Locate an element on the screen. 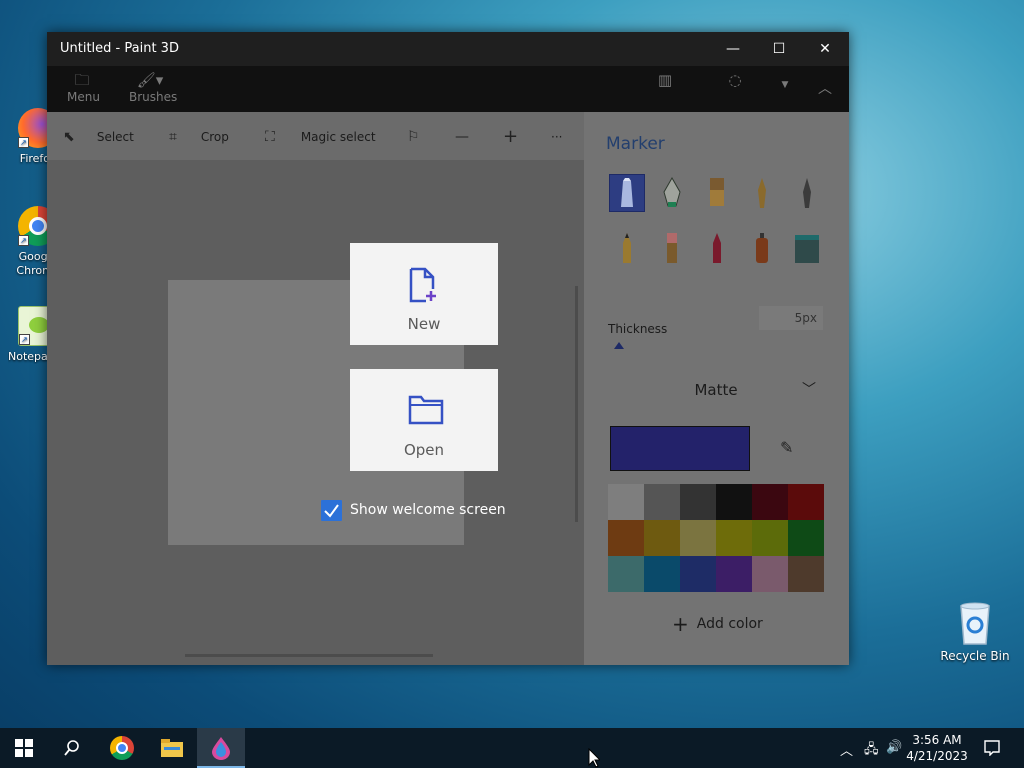 This screenshot has height=768, width=1024. effects-icon: ◌ is located at coordinates (735, 80).